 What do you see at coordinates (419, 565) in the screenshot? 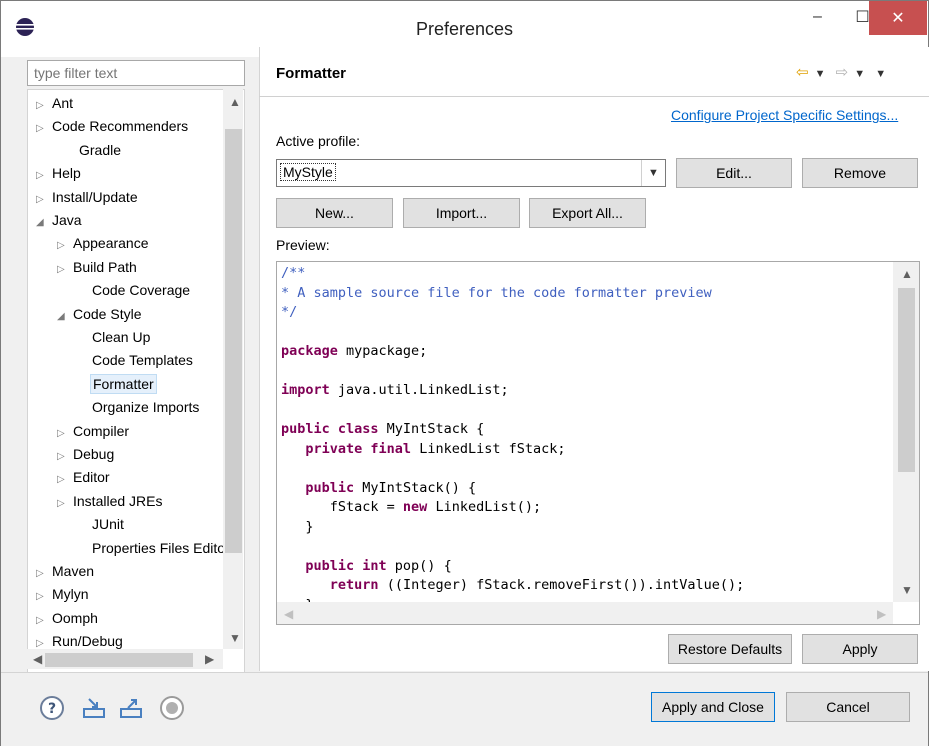
I see `code-token: pop() {` at bounding box center [419, 565].